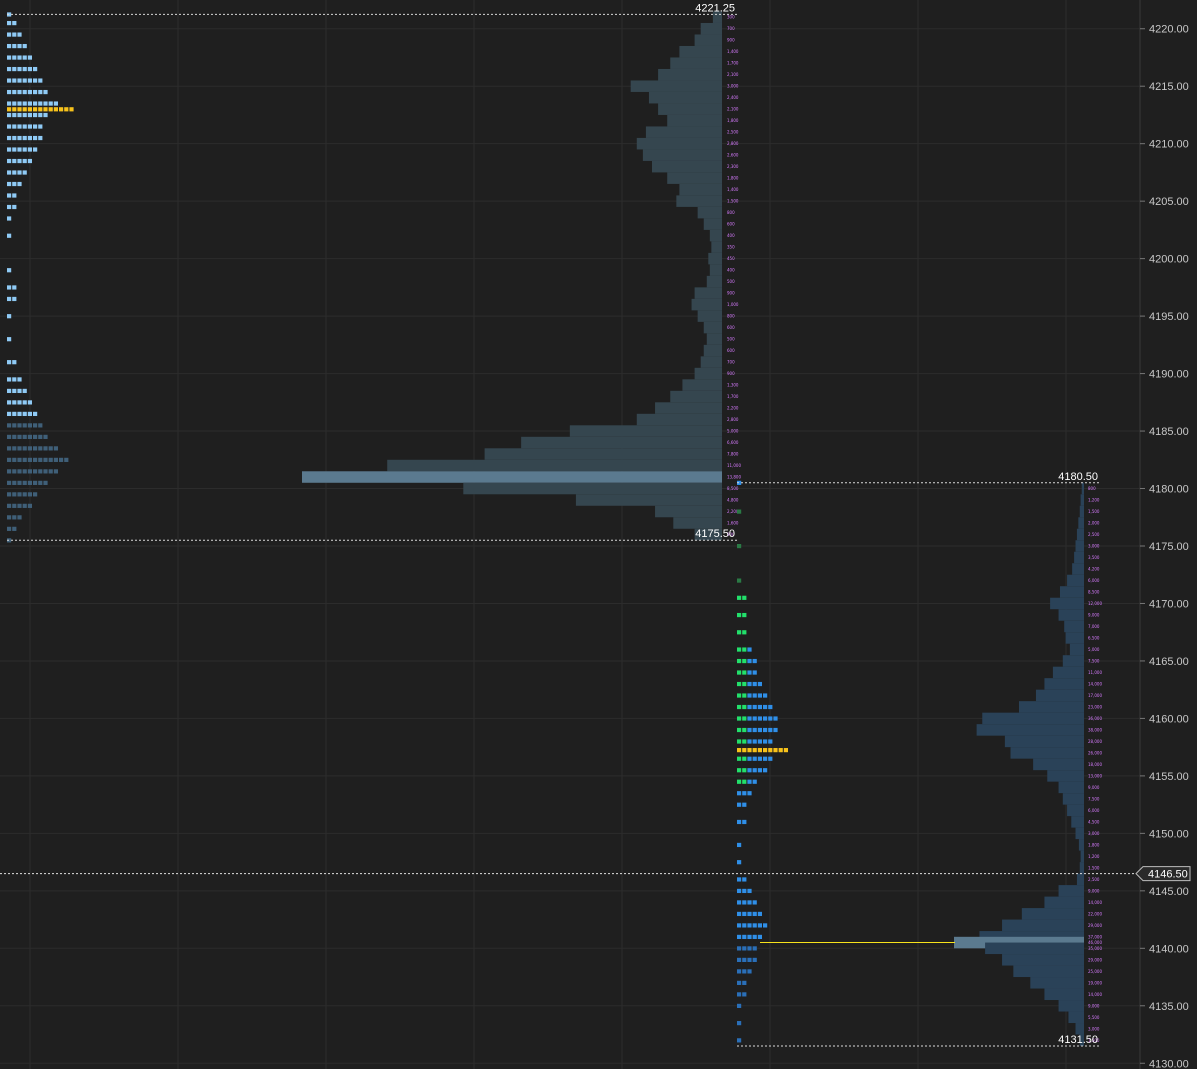  I want to click on y-axis-tick-label: 4135.00, so click(1169, 1007).